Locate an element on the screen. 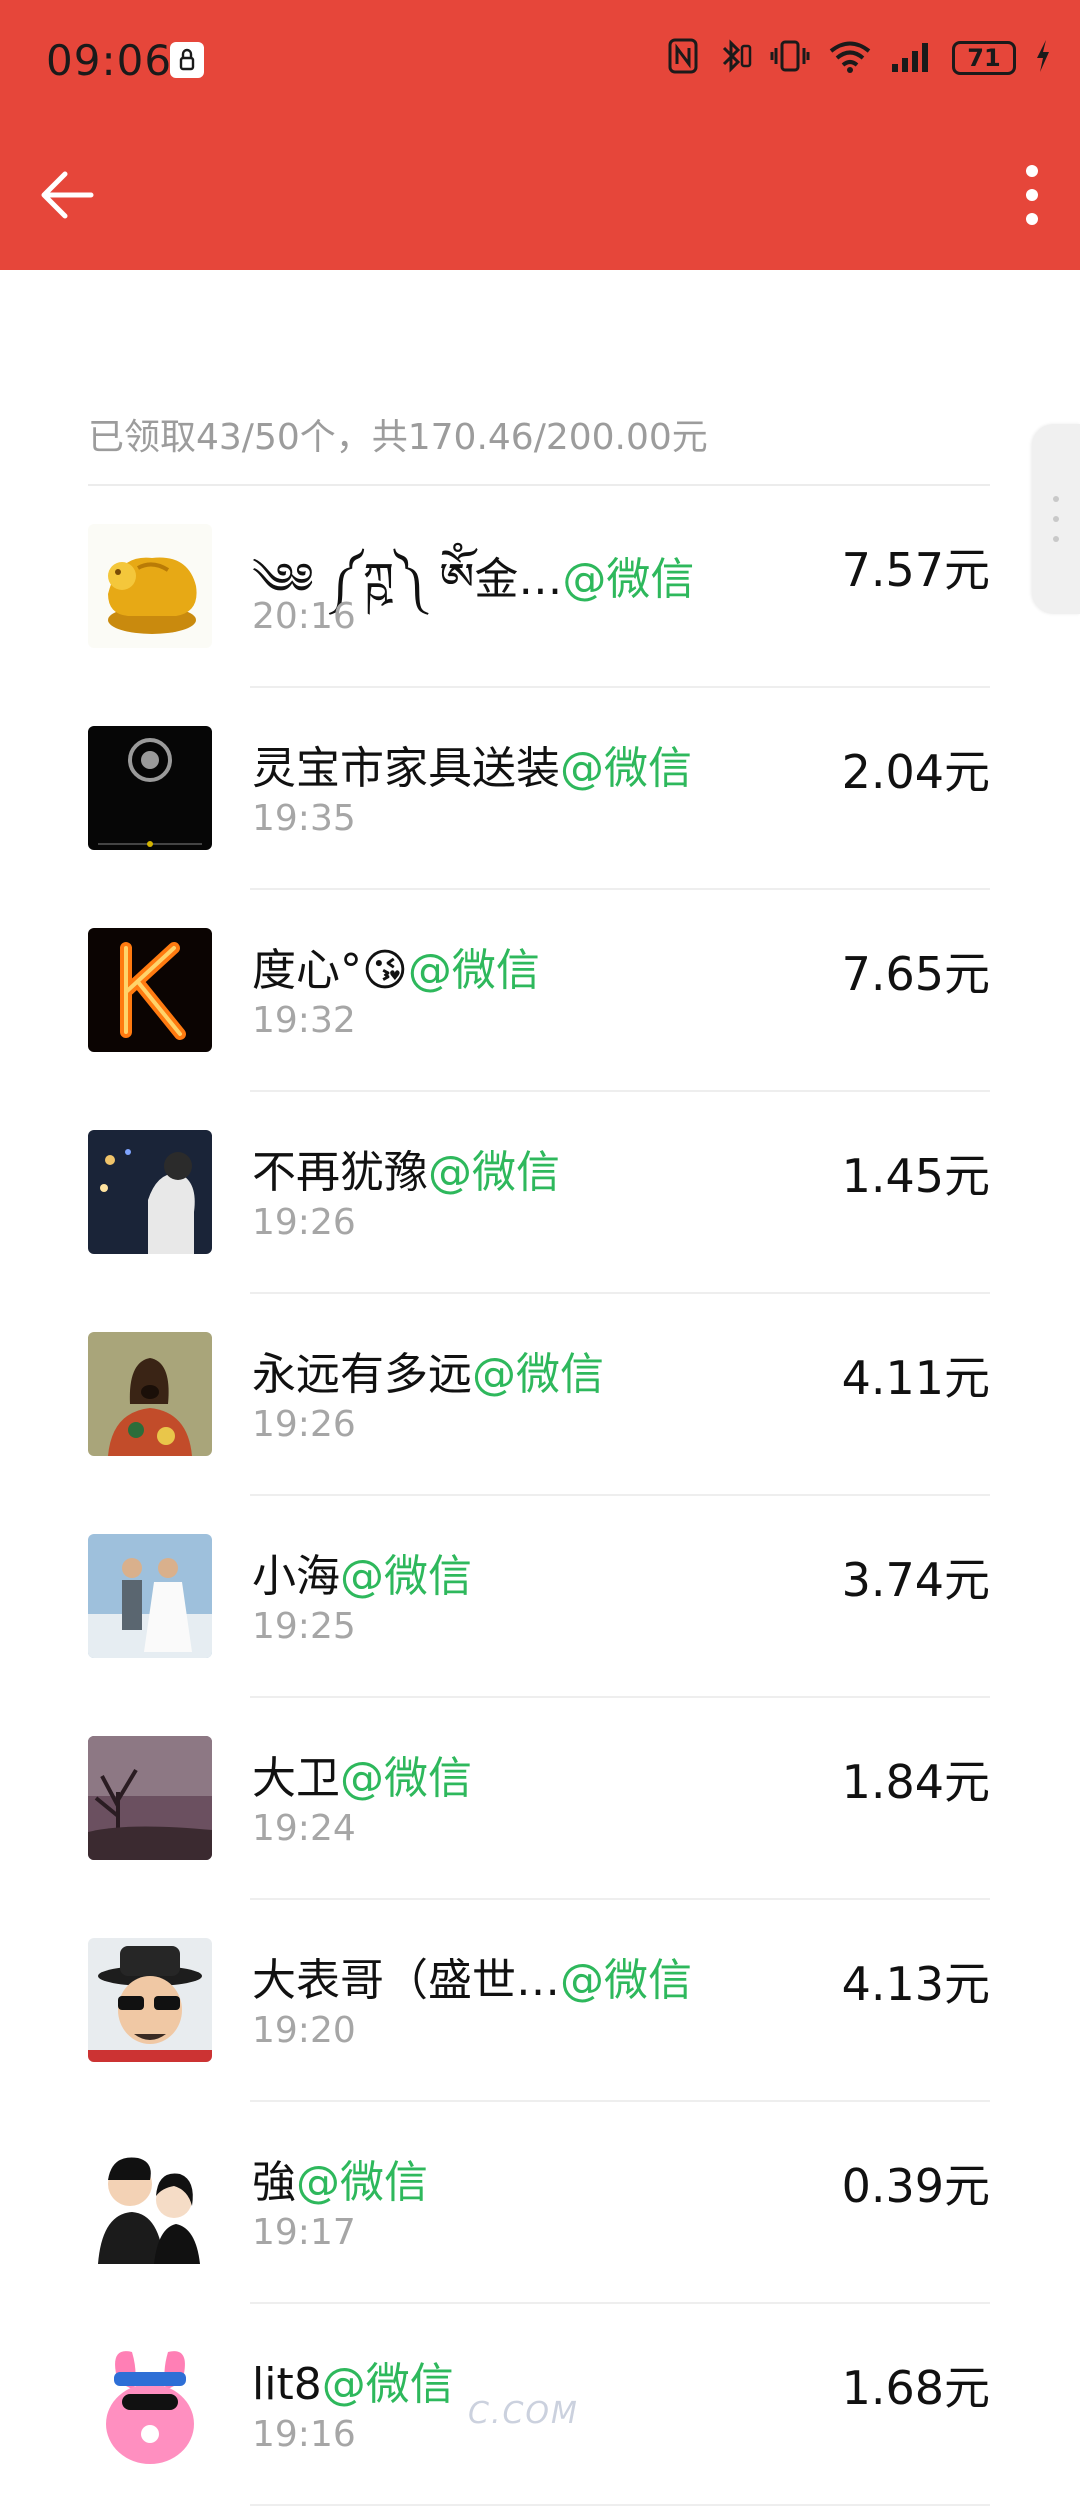 The width and height of the screenshot is (1080, 2506). arrow-left-icon is located at coordinates (67, 195).